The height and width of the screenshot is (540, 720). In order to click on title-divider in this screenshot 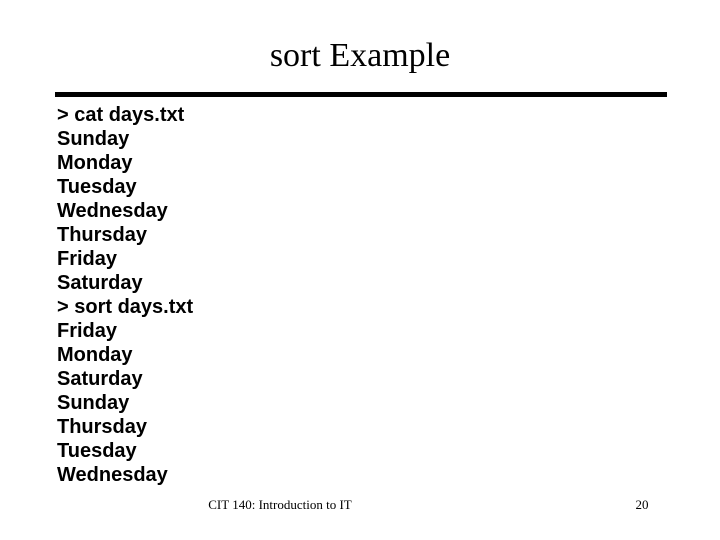, I will do `click(361, 94)`.